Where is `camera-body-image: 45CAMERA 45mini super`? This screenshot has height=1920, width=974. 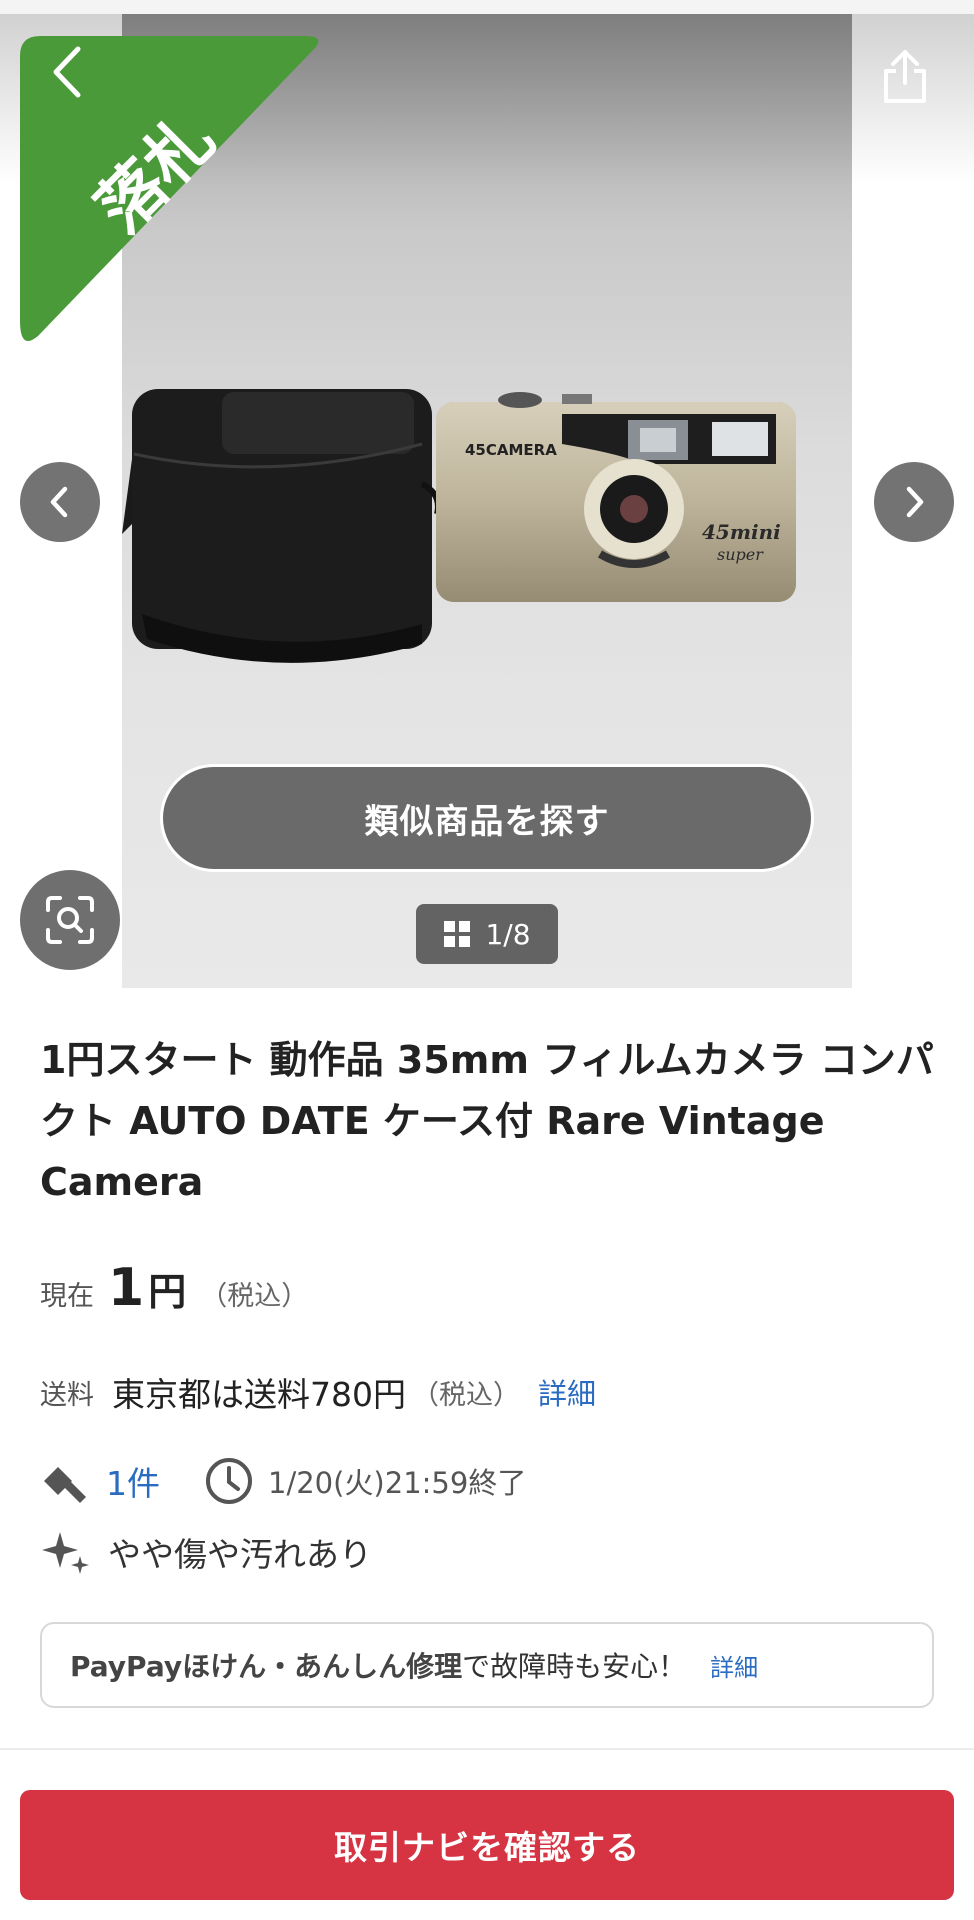
camera-body-image: 45CAMERA 45mini super is located at coordinates (616, 497).